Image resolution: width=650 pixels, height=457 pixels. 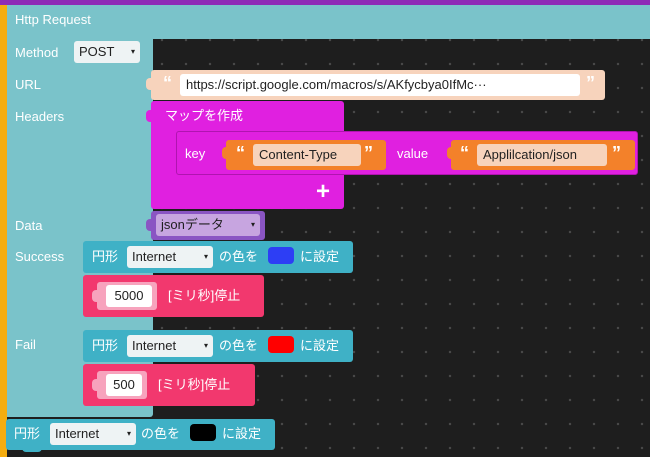 I want to click on event-hat-edge, so click(x=3, y=228).